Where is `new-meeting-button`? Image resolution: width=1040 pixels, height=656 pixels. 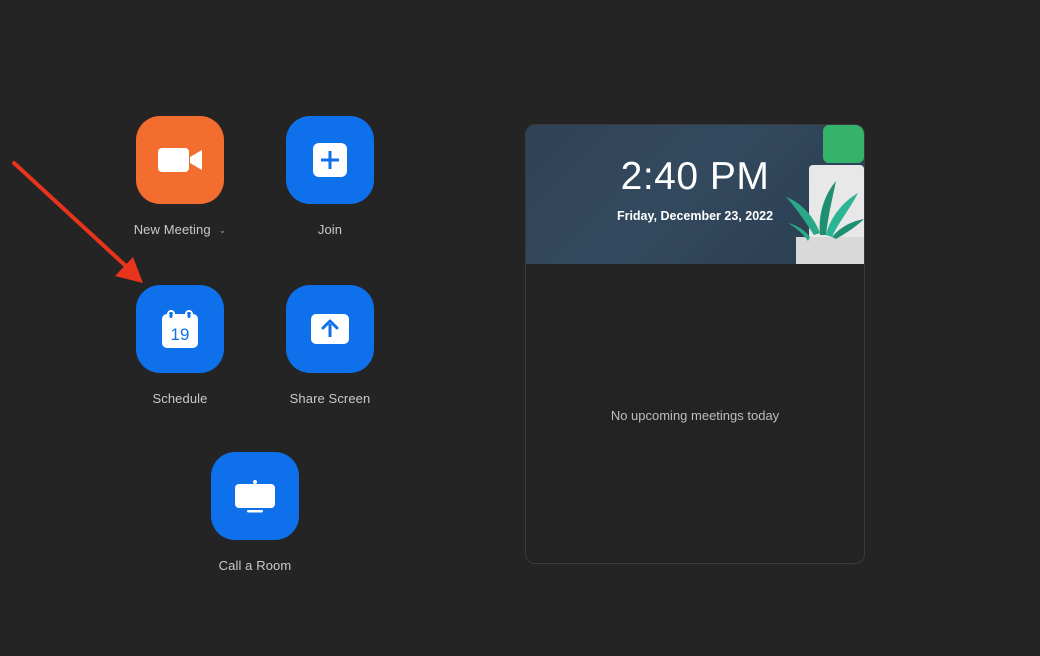
new-meeting-button is located at coordinates (180, 160).